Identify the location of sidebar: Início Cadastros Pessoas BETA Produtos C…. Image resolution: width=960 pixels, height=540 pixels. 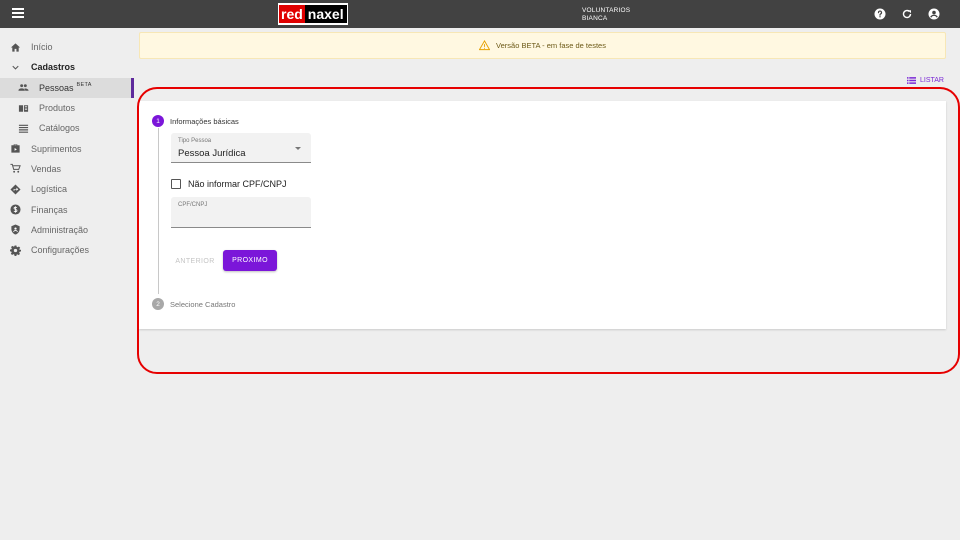
(68, 148).